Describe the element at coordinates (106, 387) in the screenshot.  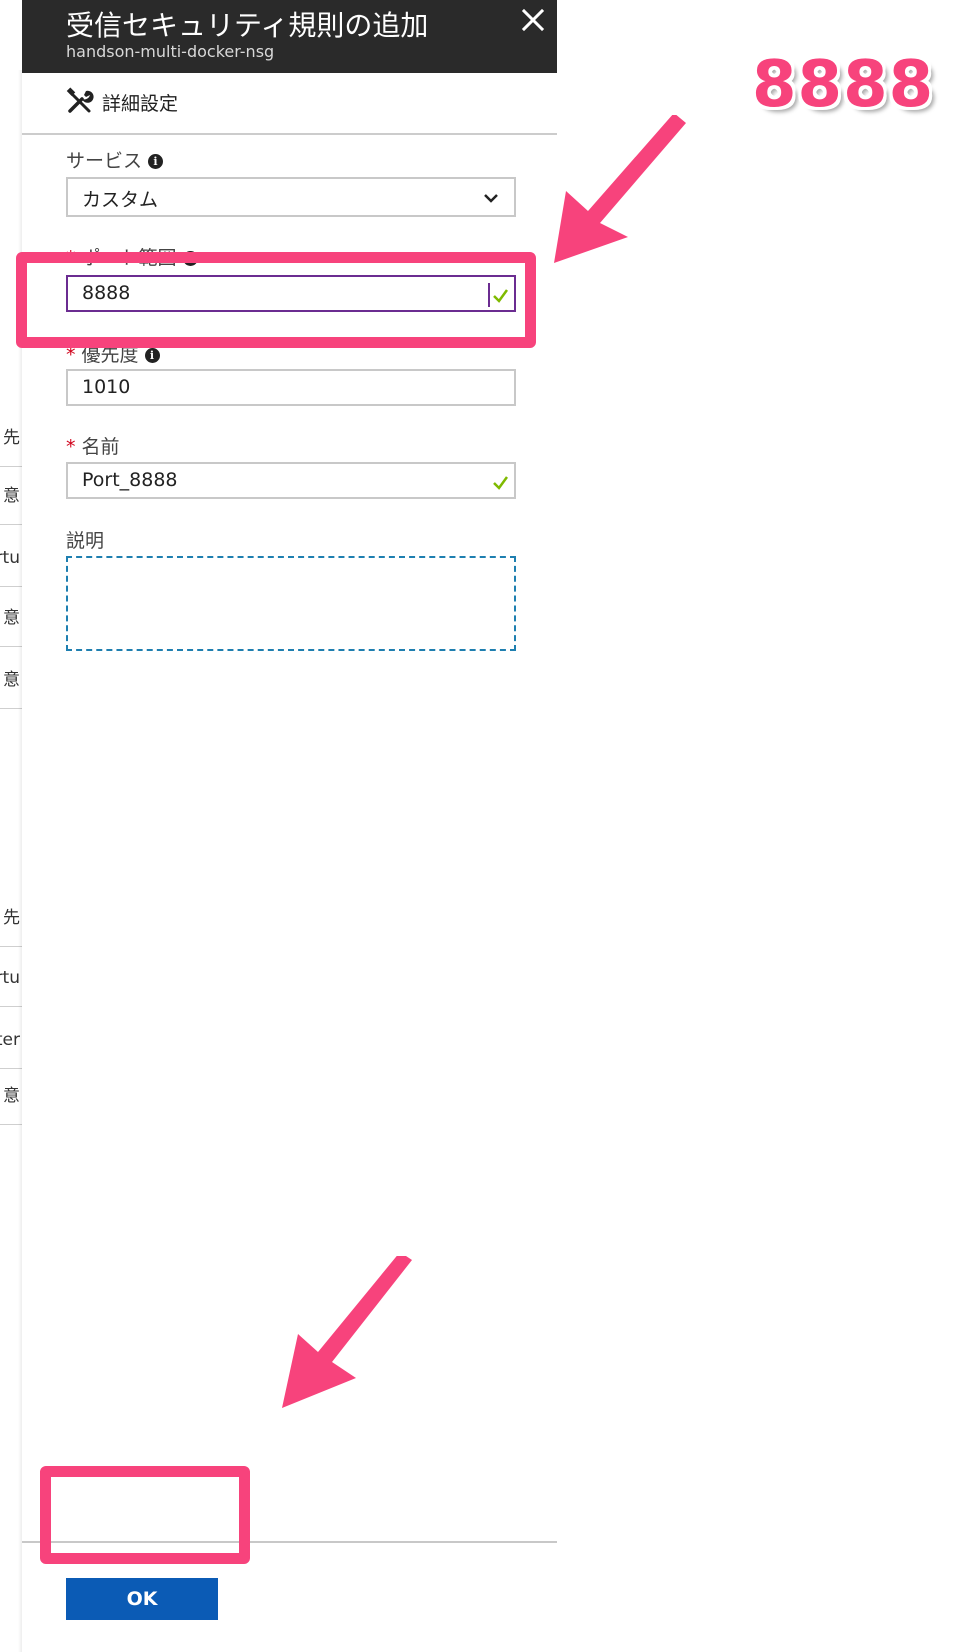
I see `priority-value: 1010` at that location.